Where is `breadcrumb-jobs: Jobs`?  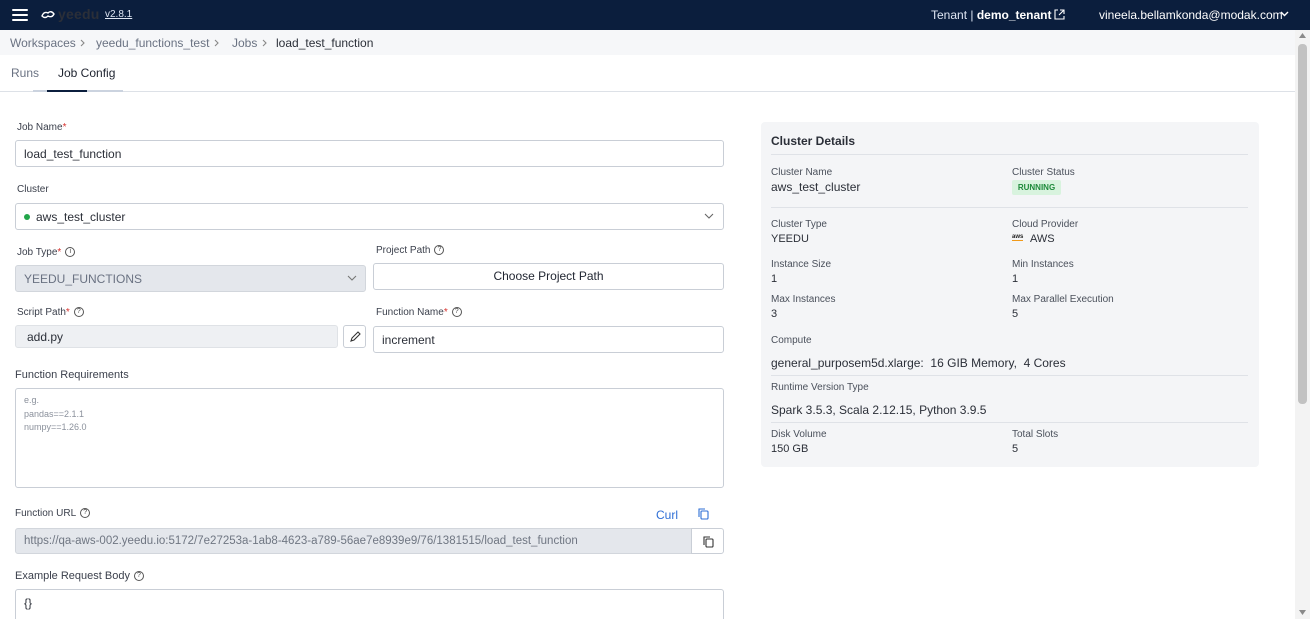
breadcrumb-jobs: Jobs is located at coordinates (244, 43).